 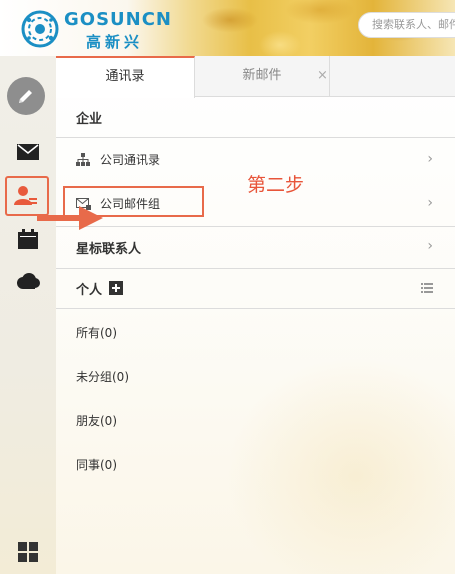 I want to click on starred-contacts-title: 星标联系人, so click(x=109, y=249).